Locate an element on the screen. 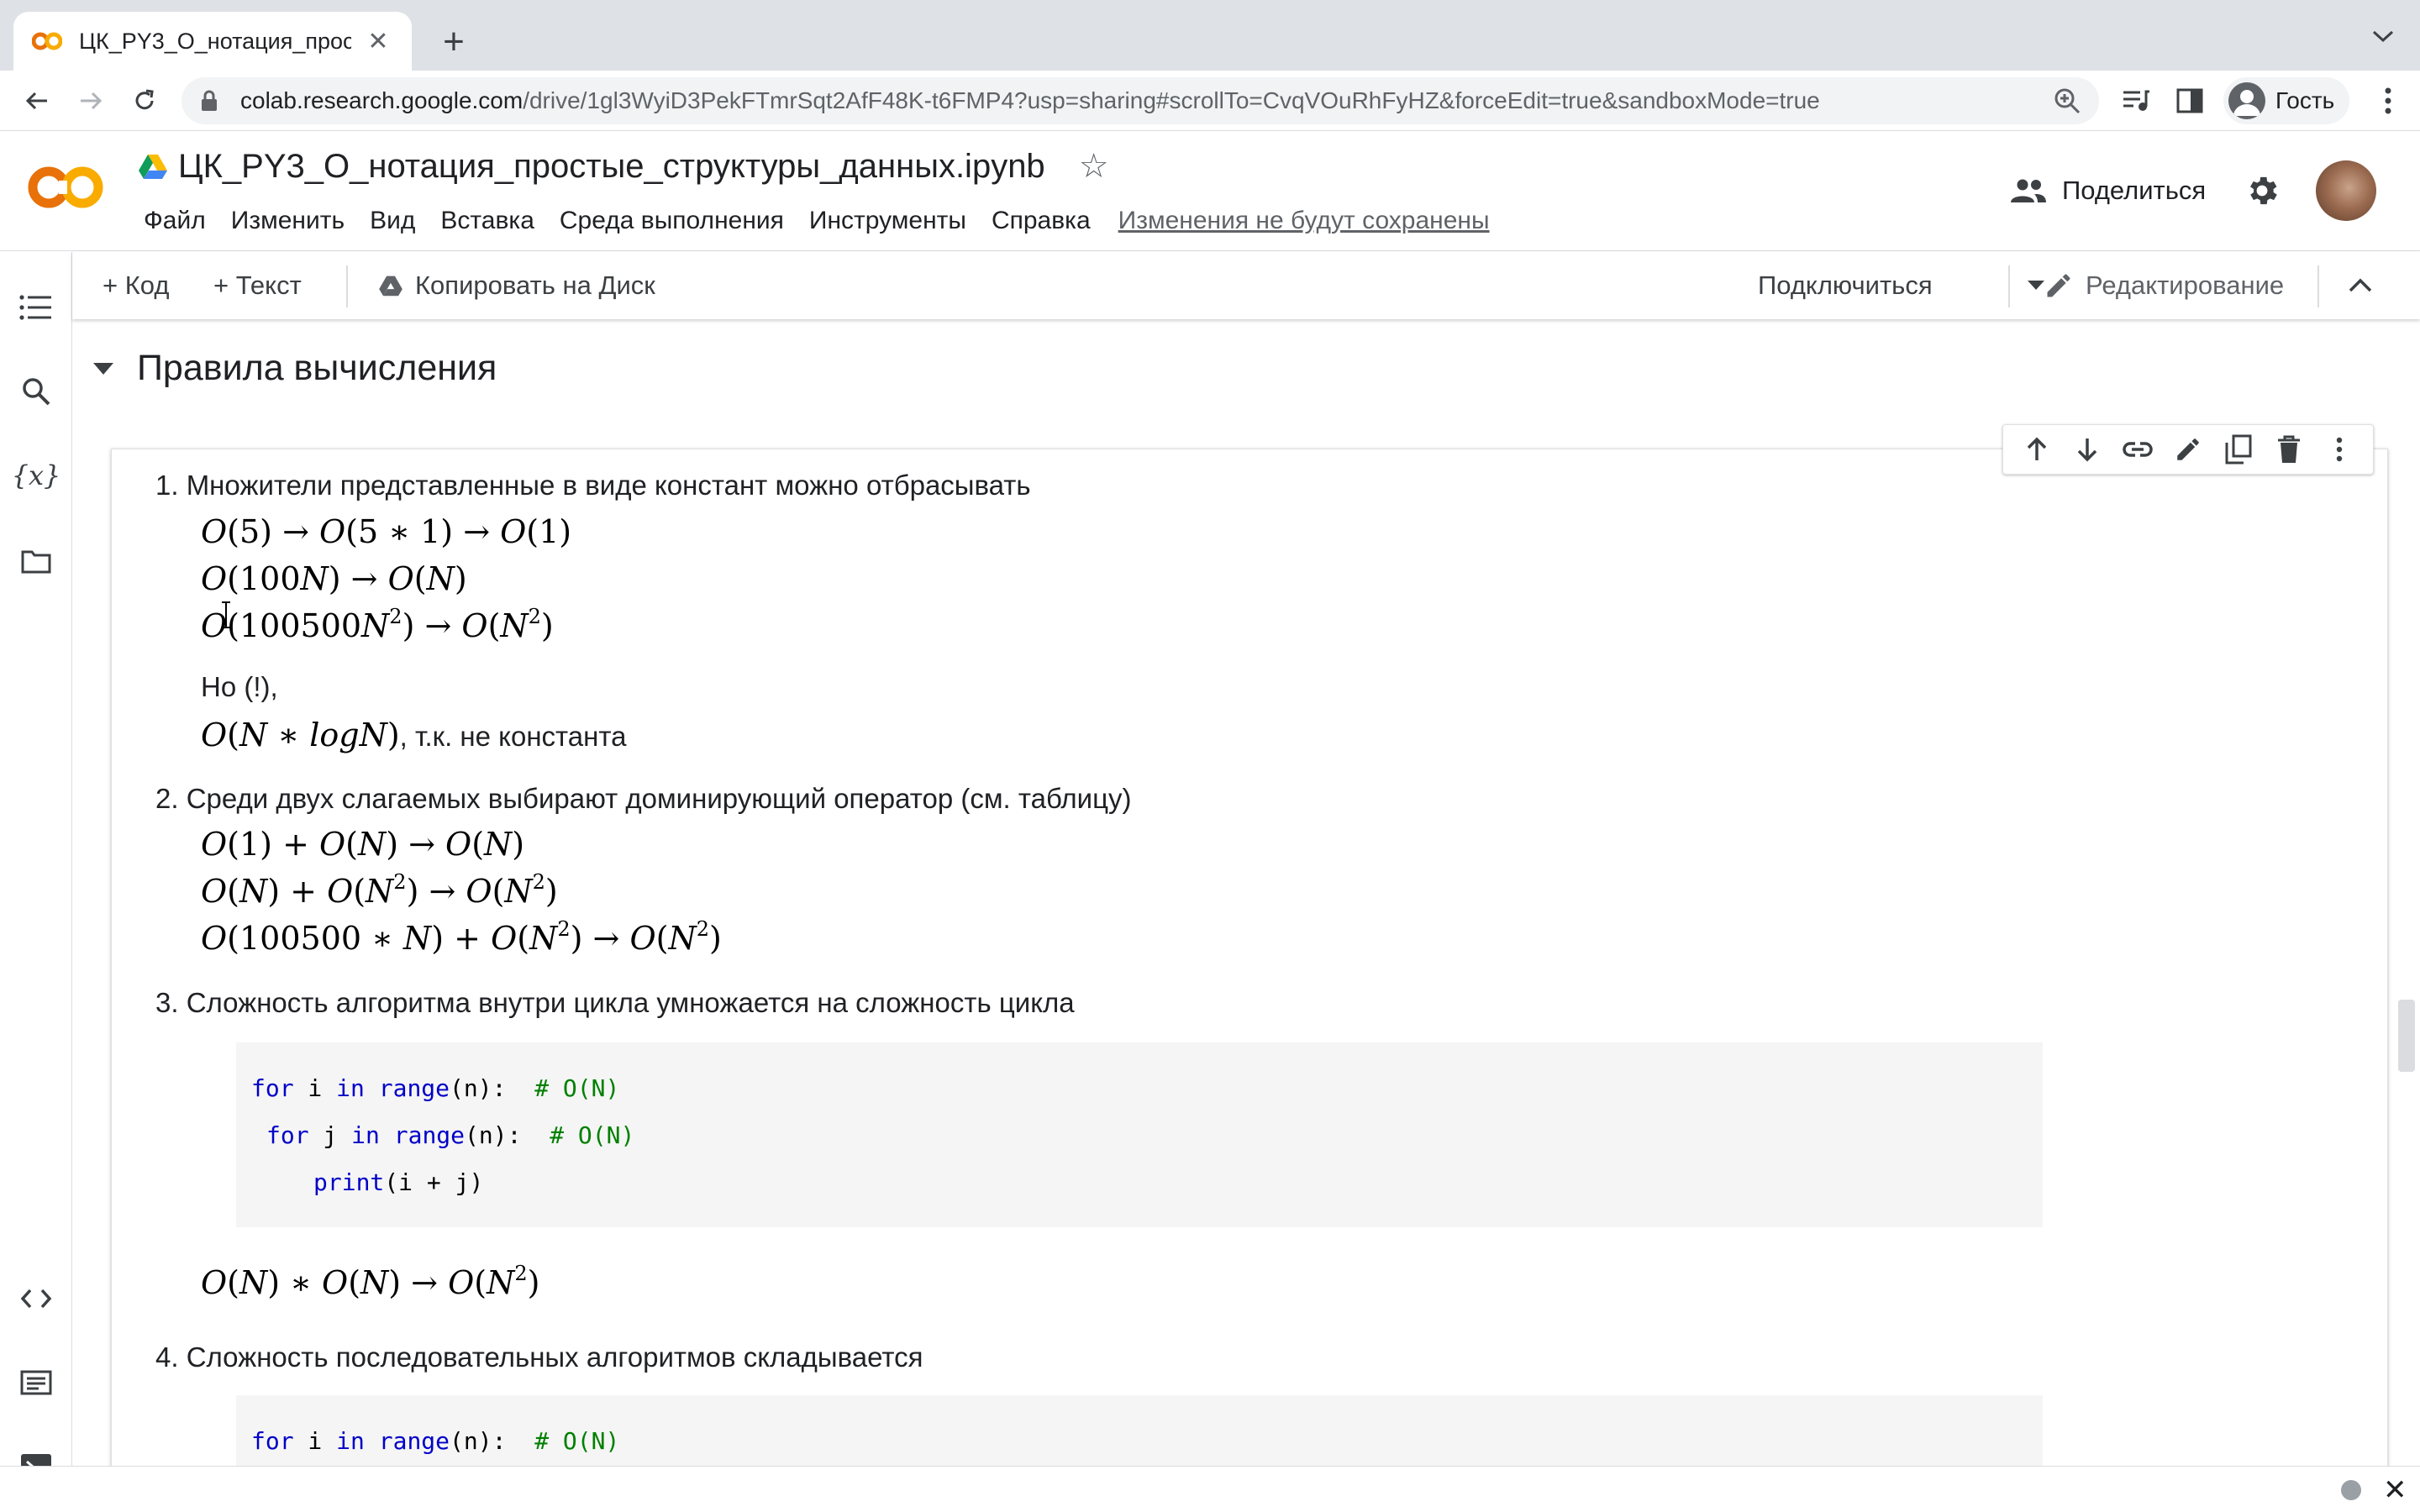 This screenshot has height=1512, width=2420. editing-mode-button: Редактирование is located at coordinates (2164, 285).